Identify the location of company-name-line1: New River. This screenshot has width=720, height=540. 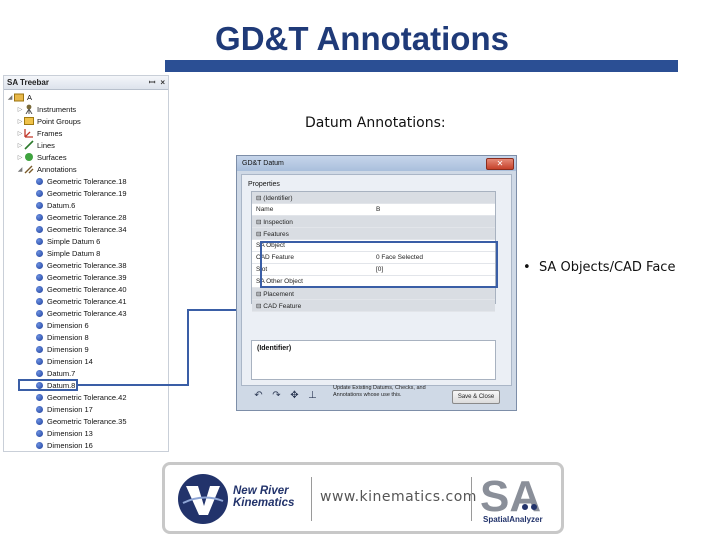
(261, 491).